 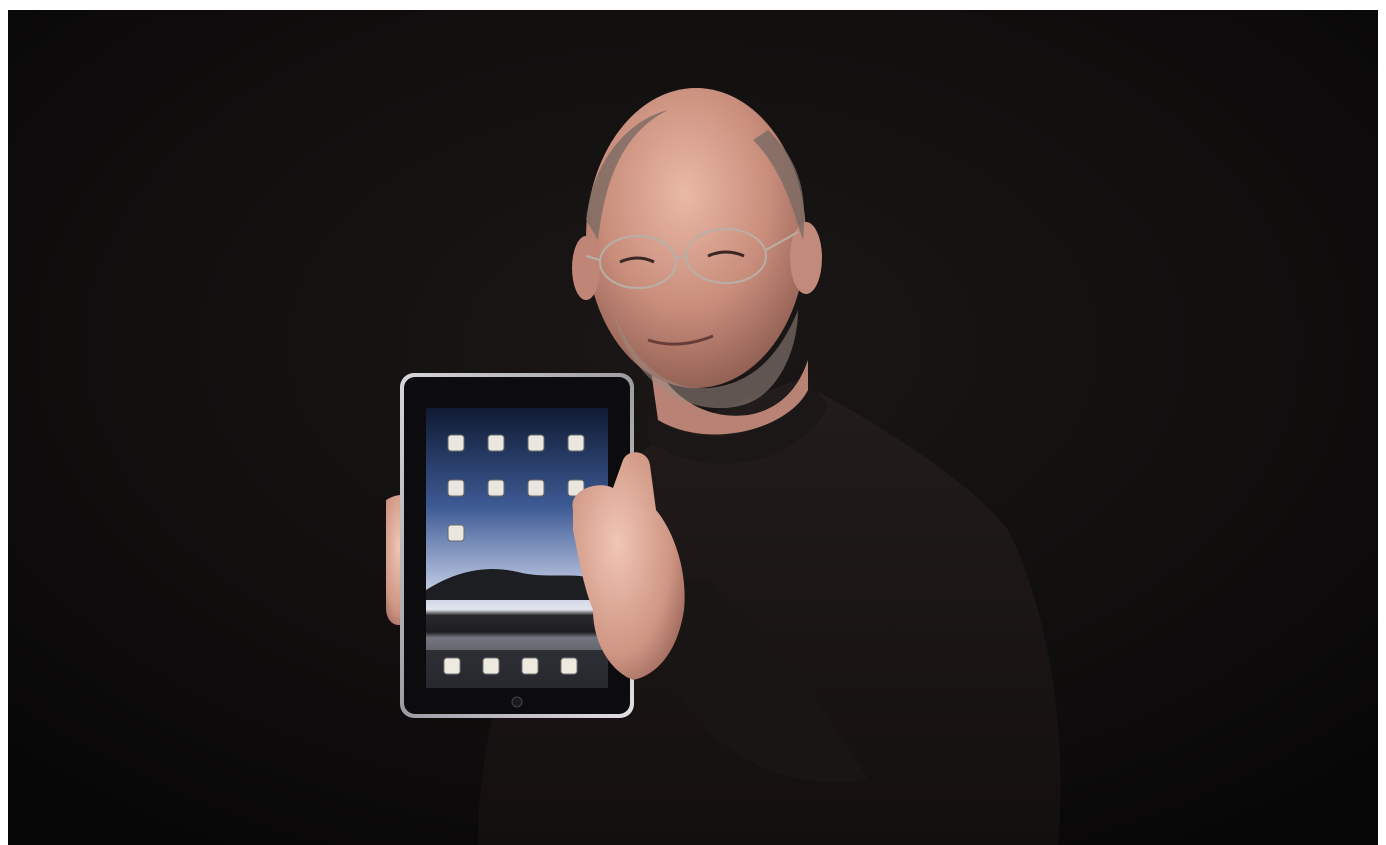 I want to click on home-button, so click(x=517, y=702).